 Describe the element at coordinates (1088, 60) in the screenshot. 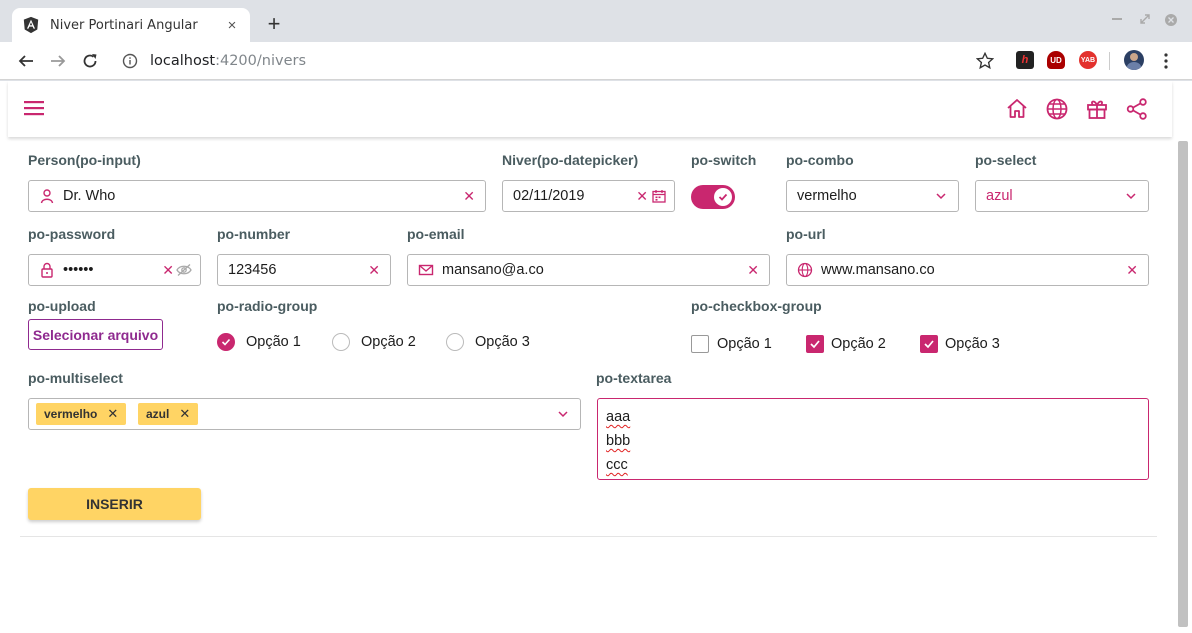

I see `extension-yab-icon: YAB` at that location.